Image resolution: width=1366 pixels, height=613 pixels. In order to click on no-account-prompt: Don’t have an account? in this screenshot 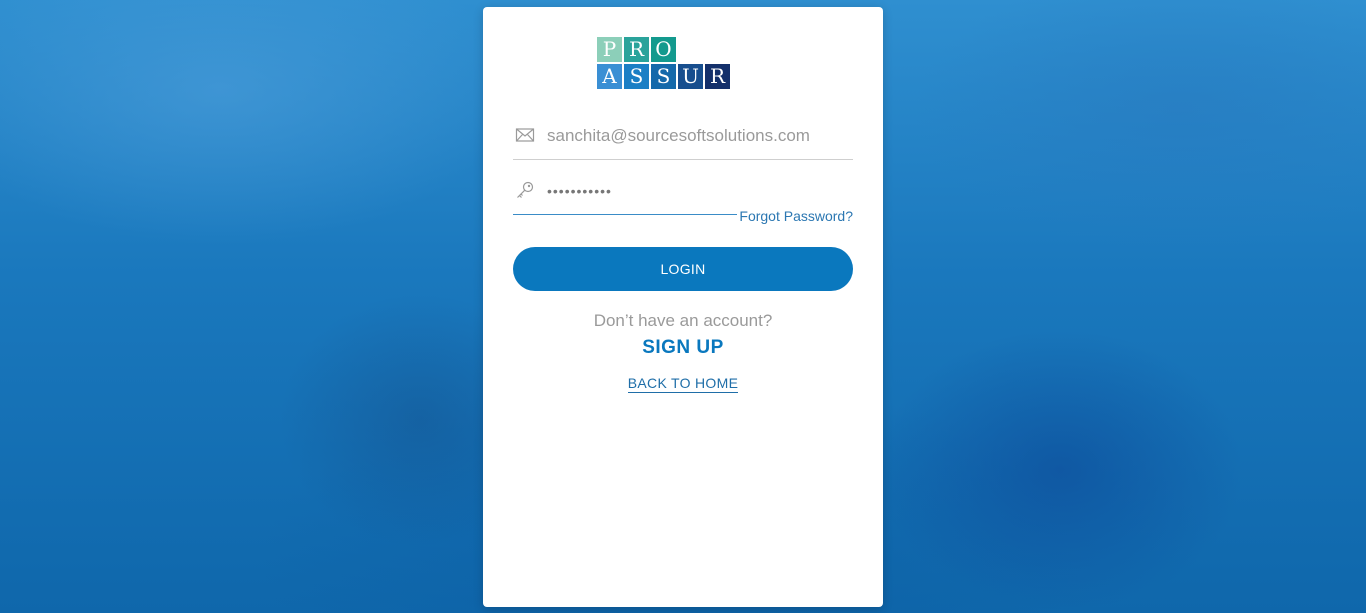, I will do `click(683, 320)`.